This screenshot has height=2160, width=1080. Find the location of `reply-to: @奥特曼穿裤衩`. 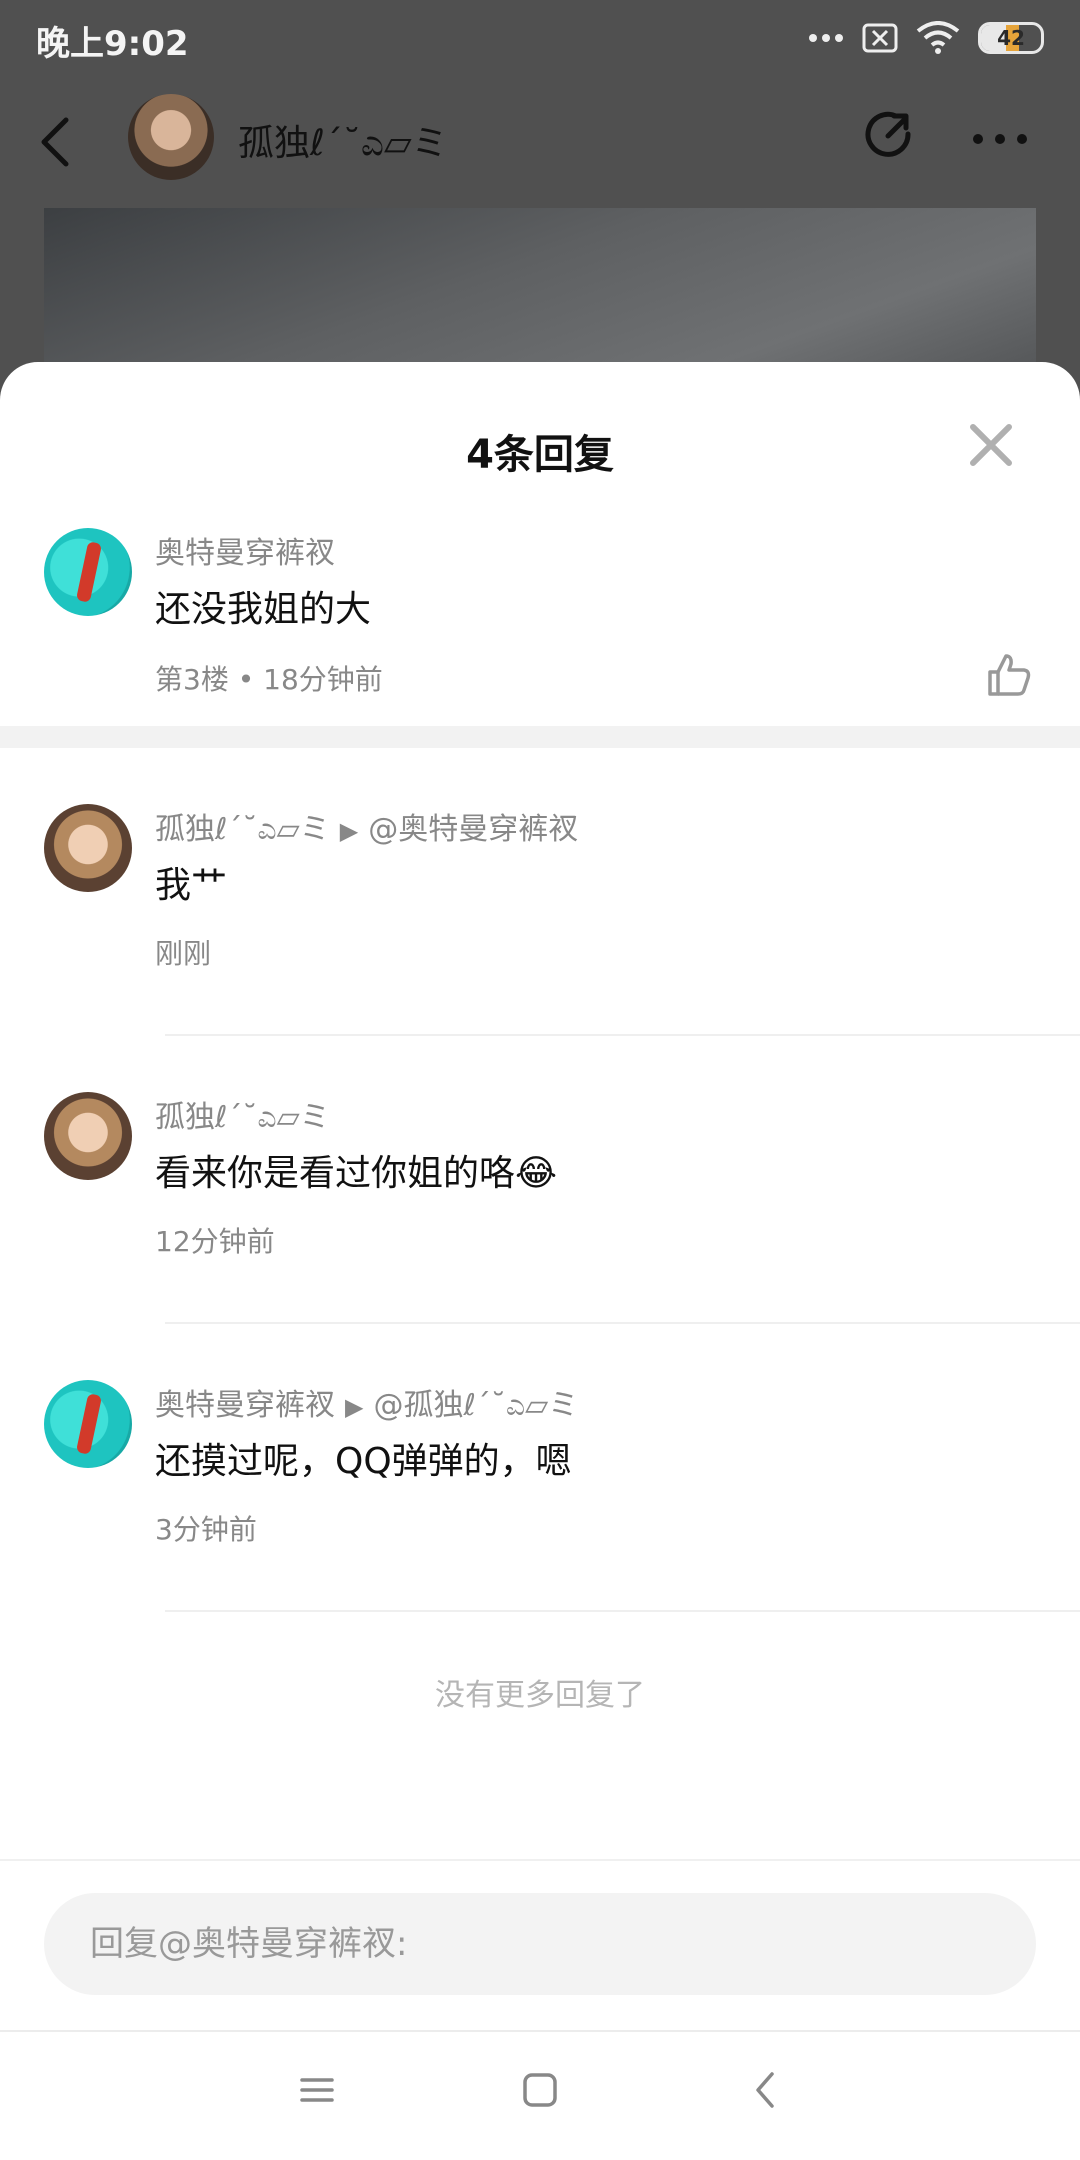

reply-to: @奥特曼穿裤衩 is located at coordinates (473, 829).